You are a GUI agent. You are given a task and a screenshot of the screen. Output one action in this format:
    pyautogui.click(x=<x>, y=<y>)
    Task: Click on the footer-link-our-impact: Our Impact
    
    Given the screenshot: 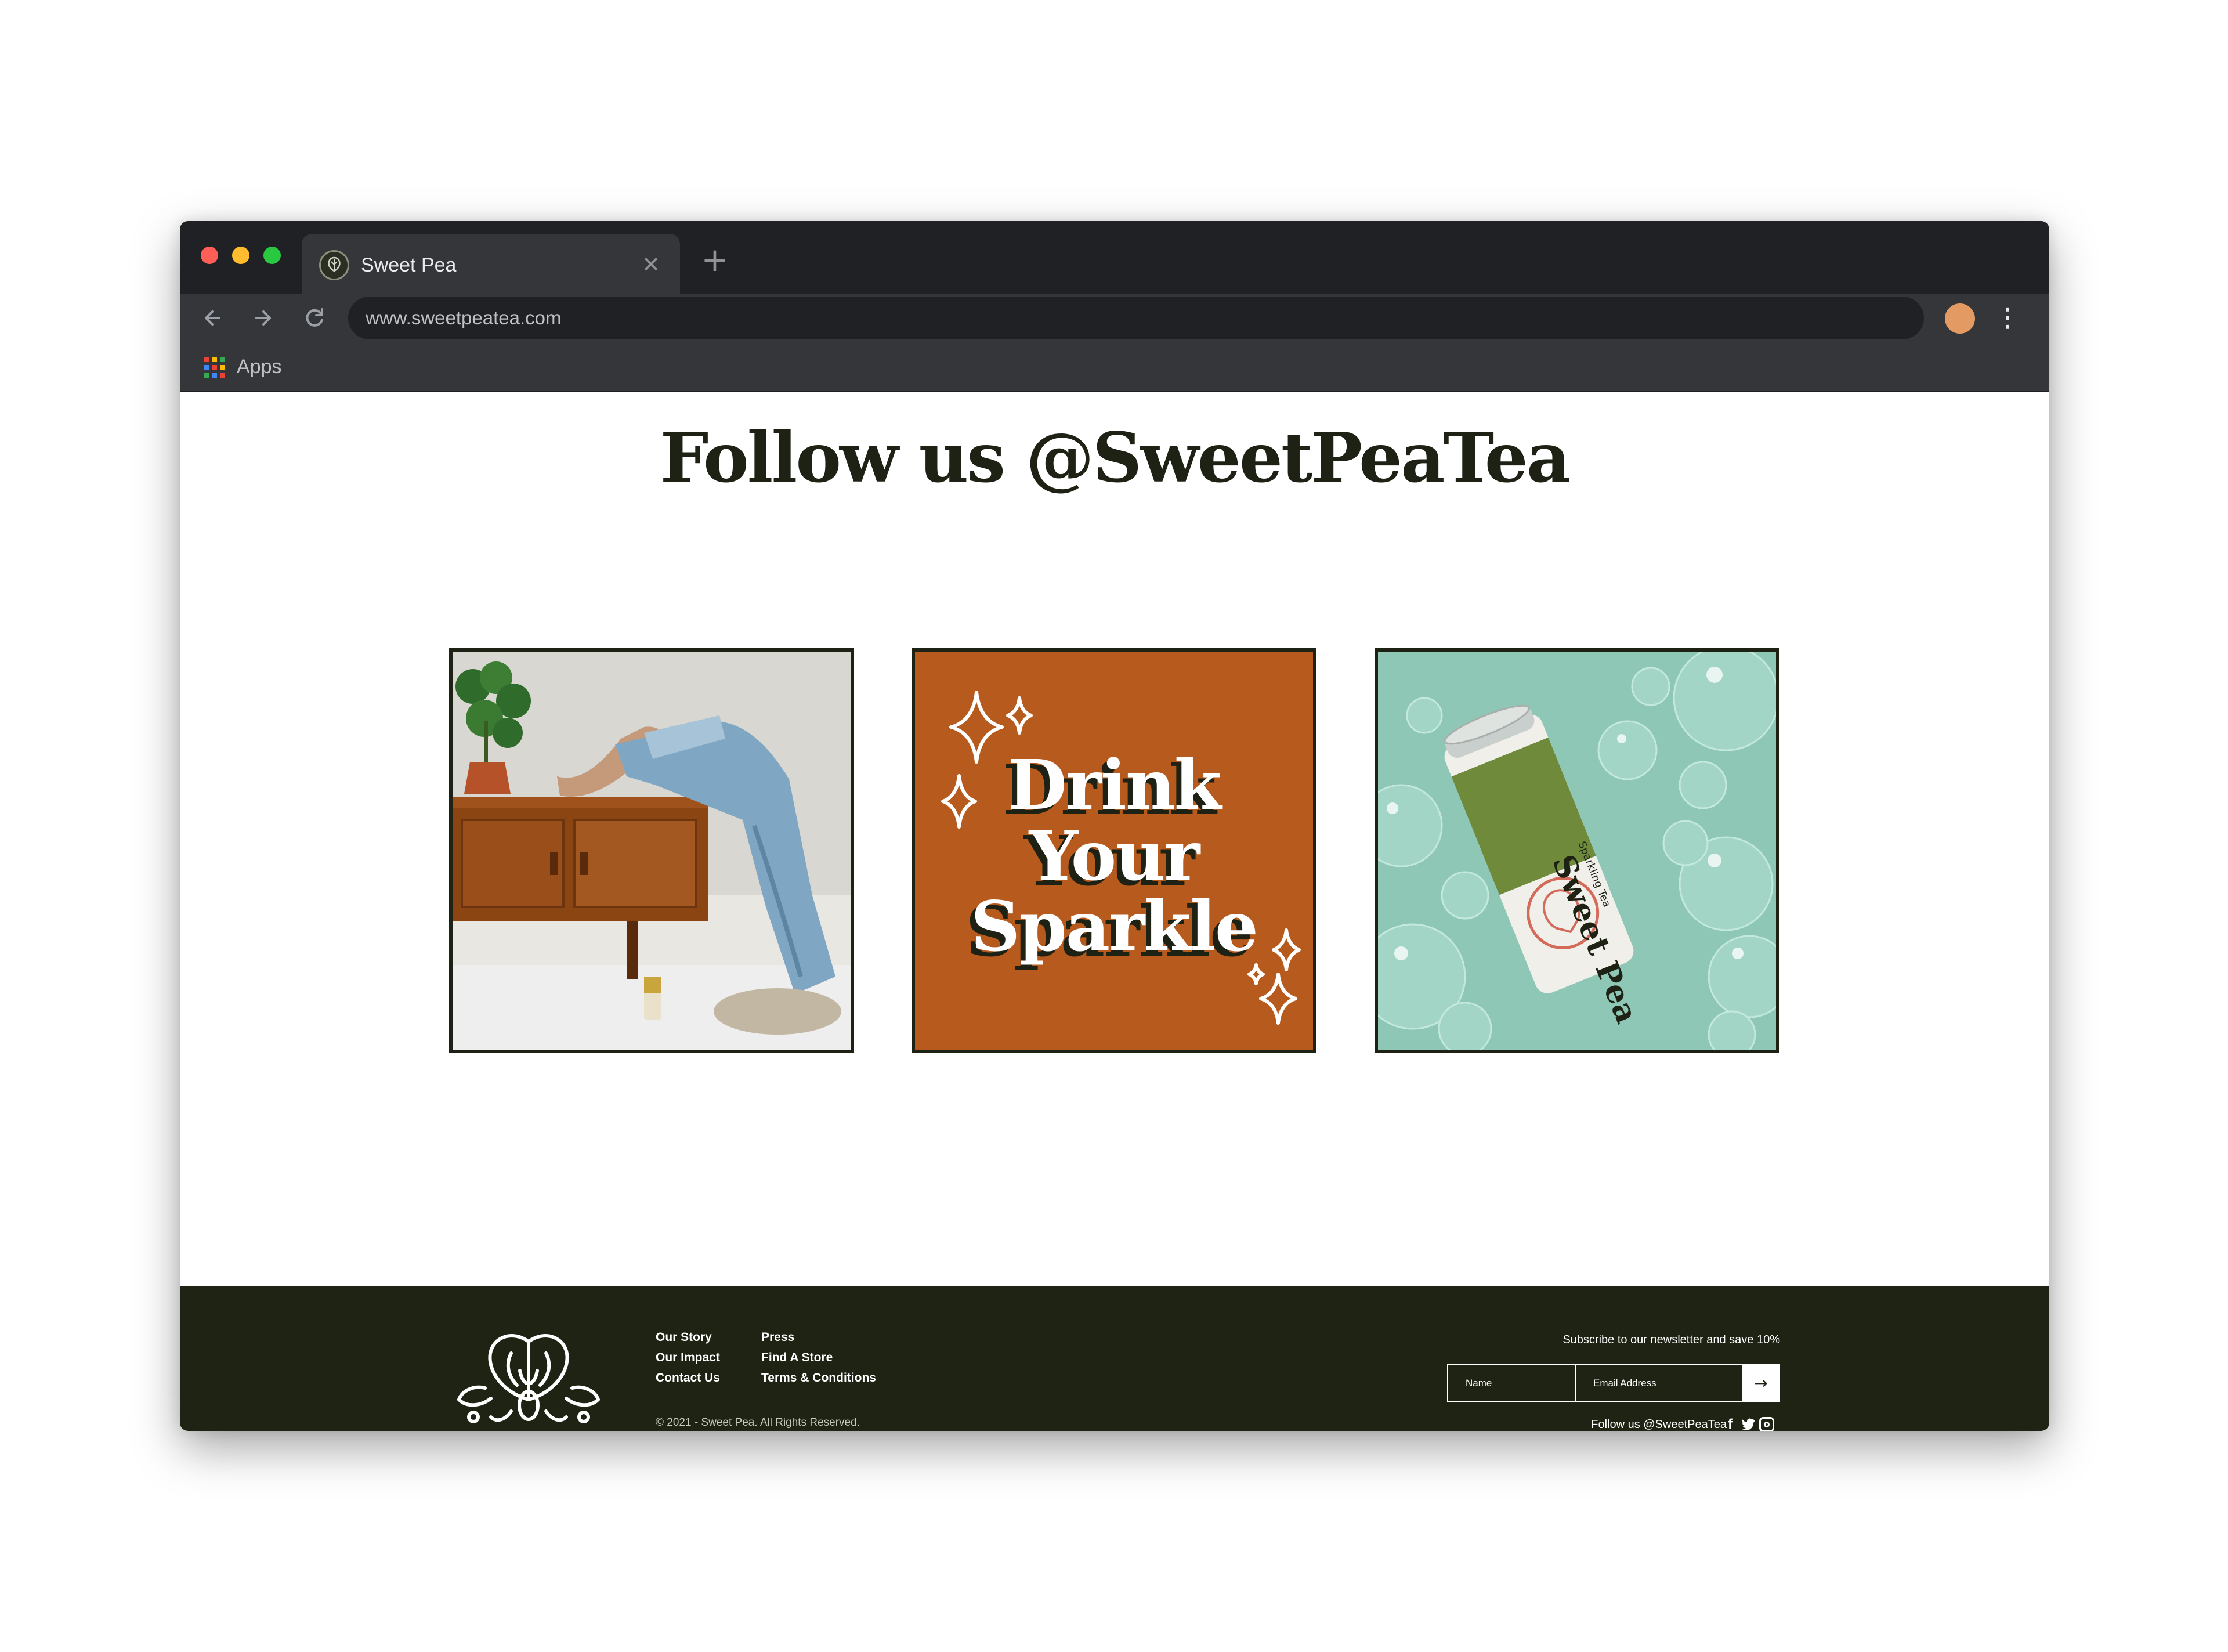 What is the action you would take?
    pyautogui.click(x=688, y=1358)
    